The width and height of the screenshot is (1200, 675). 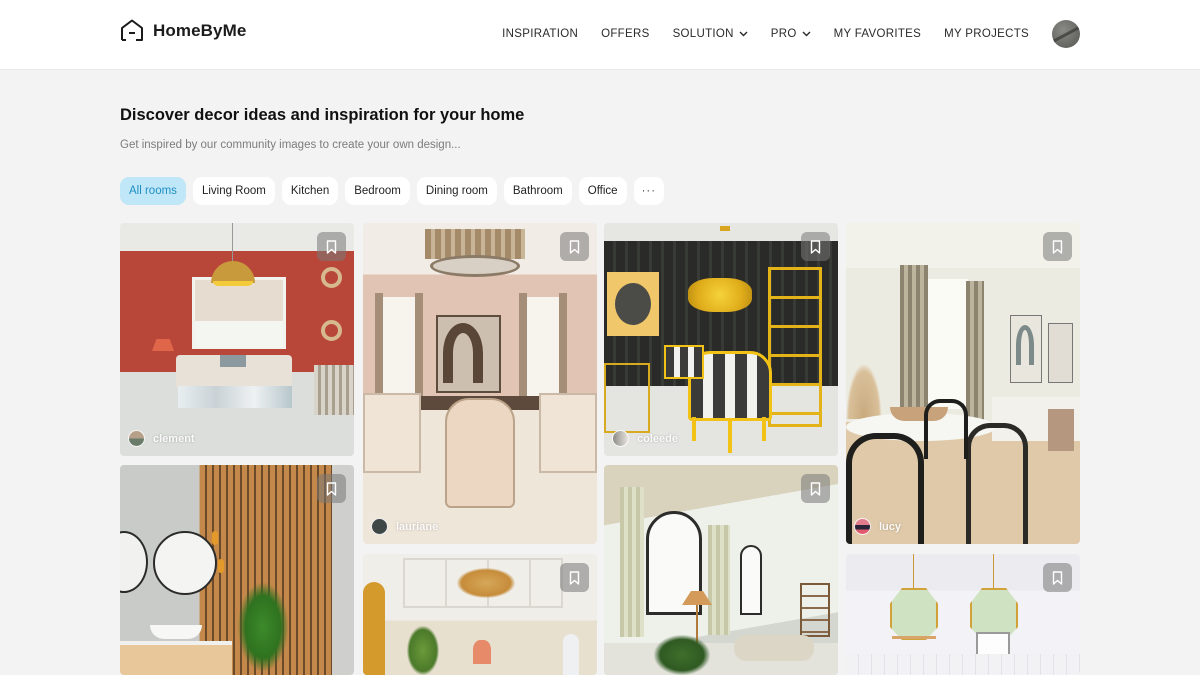 What do you see at coordinates (877, 526) in the screenshot?
I see `card-author: lucy` at bounding box center [877, 526].